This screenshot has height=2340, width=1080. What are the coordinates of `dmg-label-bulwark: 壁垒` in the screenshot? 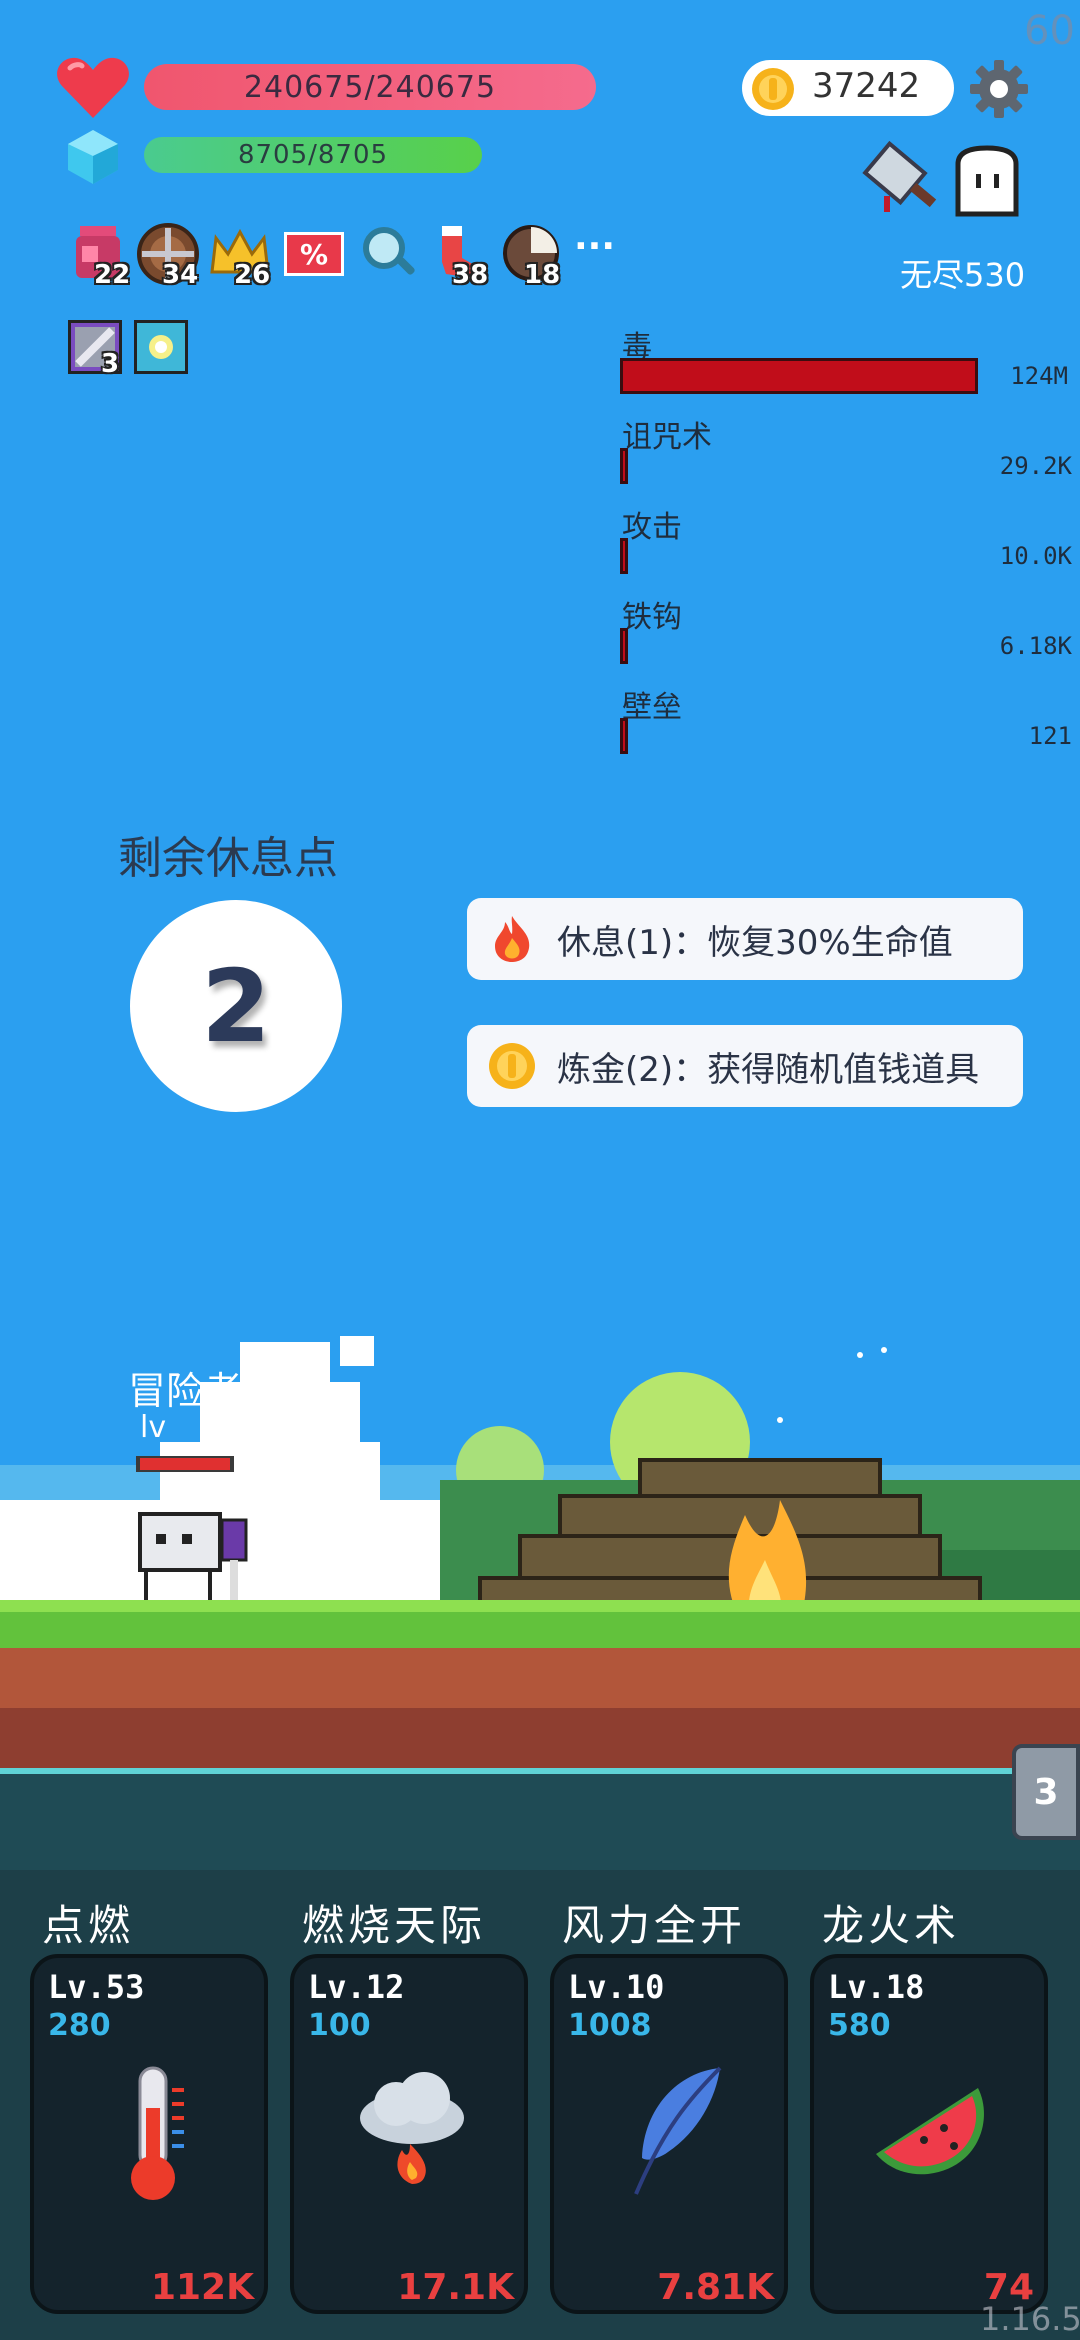 It's located at (652, 707).